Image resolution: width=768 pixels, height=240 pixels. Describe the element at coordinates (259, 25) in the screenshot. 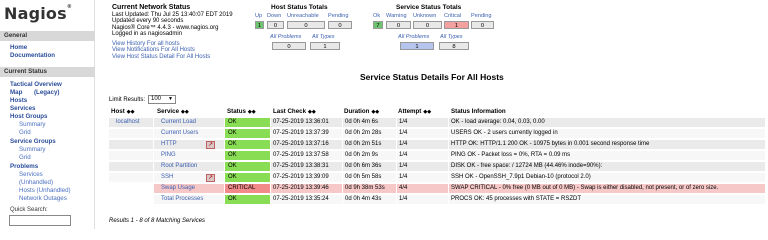

I see `host-count-up: 1` at that location.